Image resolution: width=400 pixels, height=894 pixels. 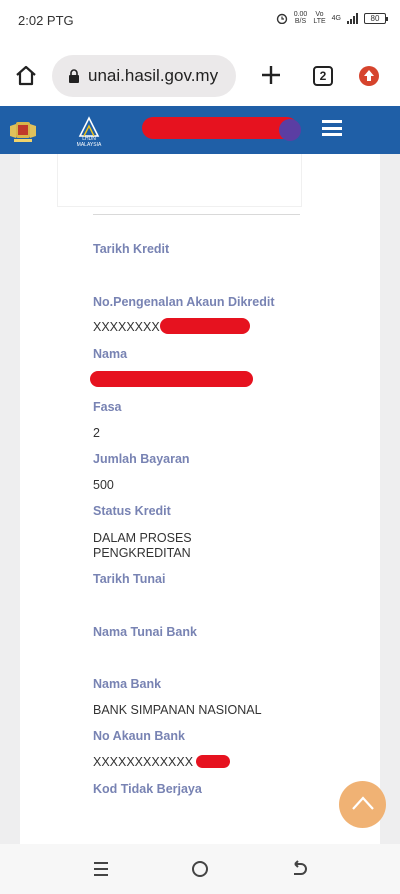 I want to click on label-fasa: Fasa, so click(x=107, y=407).